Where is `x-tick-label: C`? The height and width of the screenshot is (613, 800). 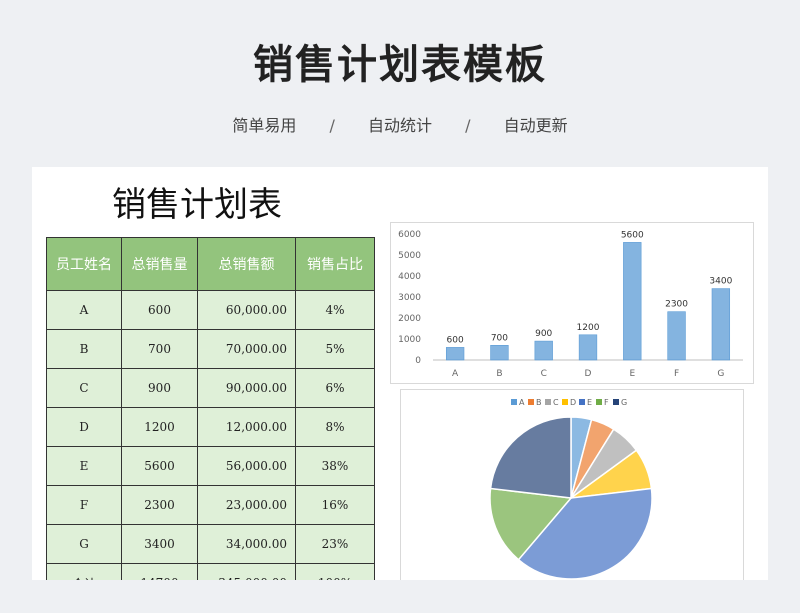 x-tick-label: C is located at coordinates (544, 374).